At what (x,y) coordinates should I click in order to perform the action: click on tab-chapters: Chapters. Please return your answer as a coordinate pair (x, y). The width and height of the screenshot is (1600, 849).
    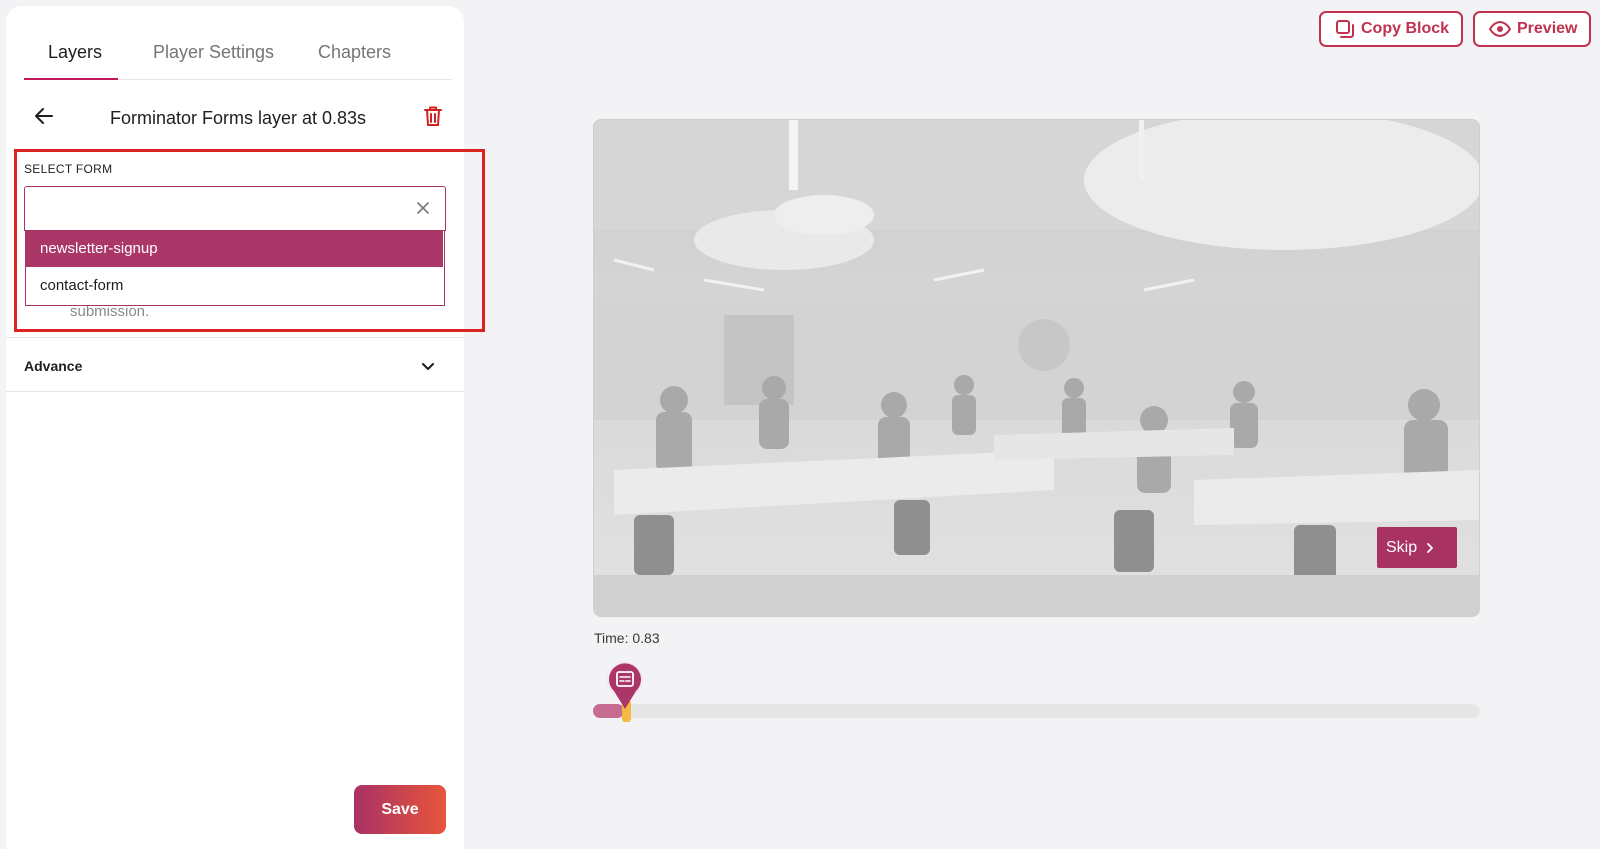
    Looking at the image, I should click on (354, 52).